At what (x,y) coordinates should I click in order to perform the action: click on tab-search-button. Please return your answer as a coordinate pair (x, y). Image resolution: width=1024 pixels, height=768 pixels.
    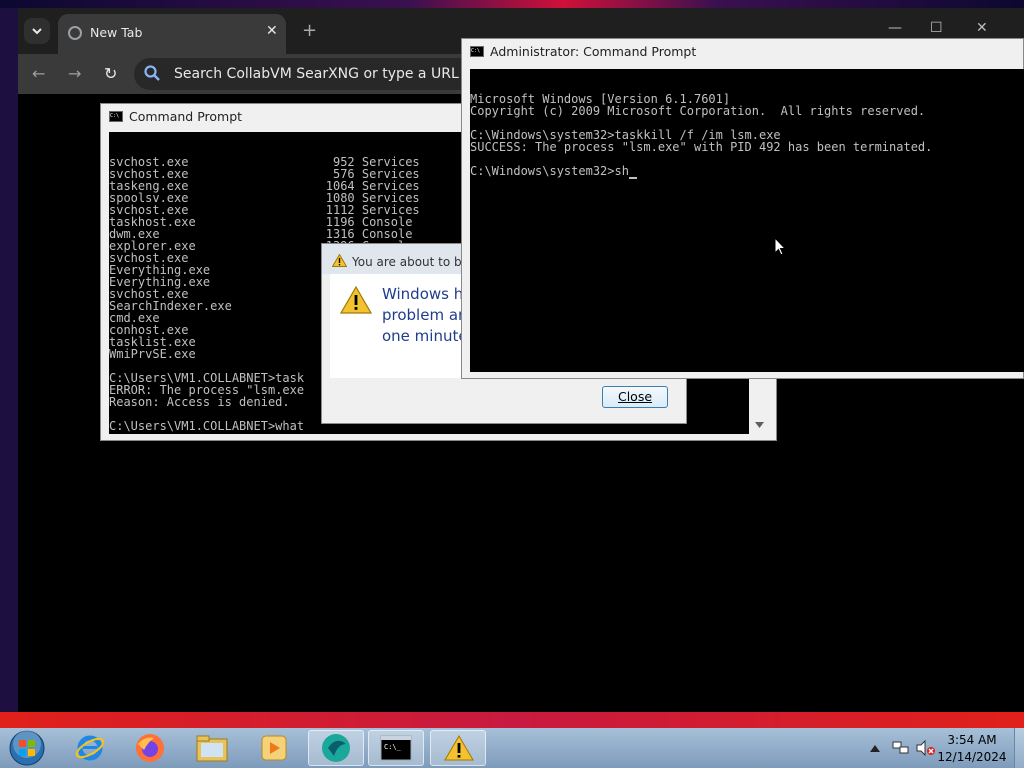
    Looking at the image, I should click on (37, 31).